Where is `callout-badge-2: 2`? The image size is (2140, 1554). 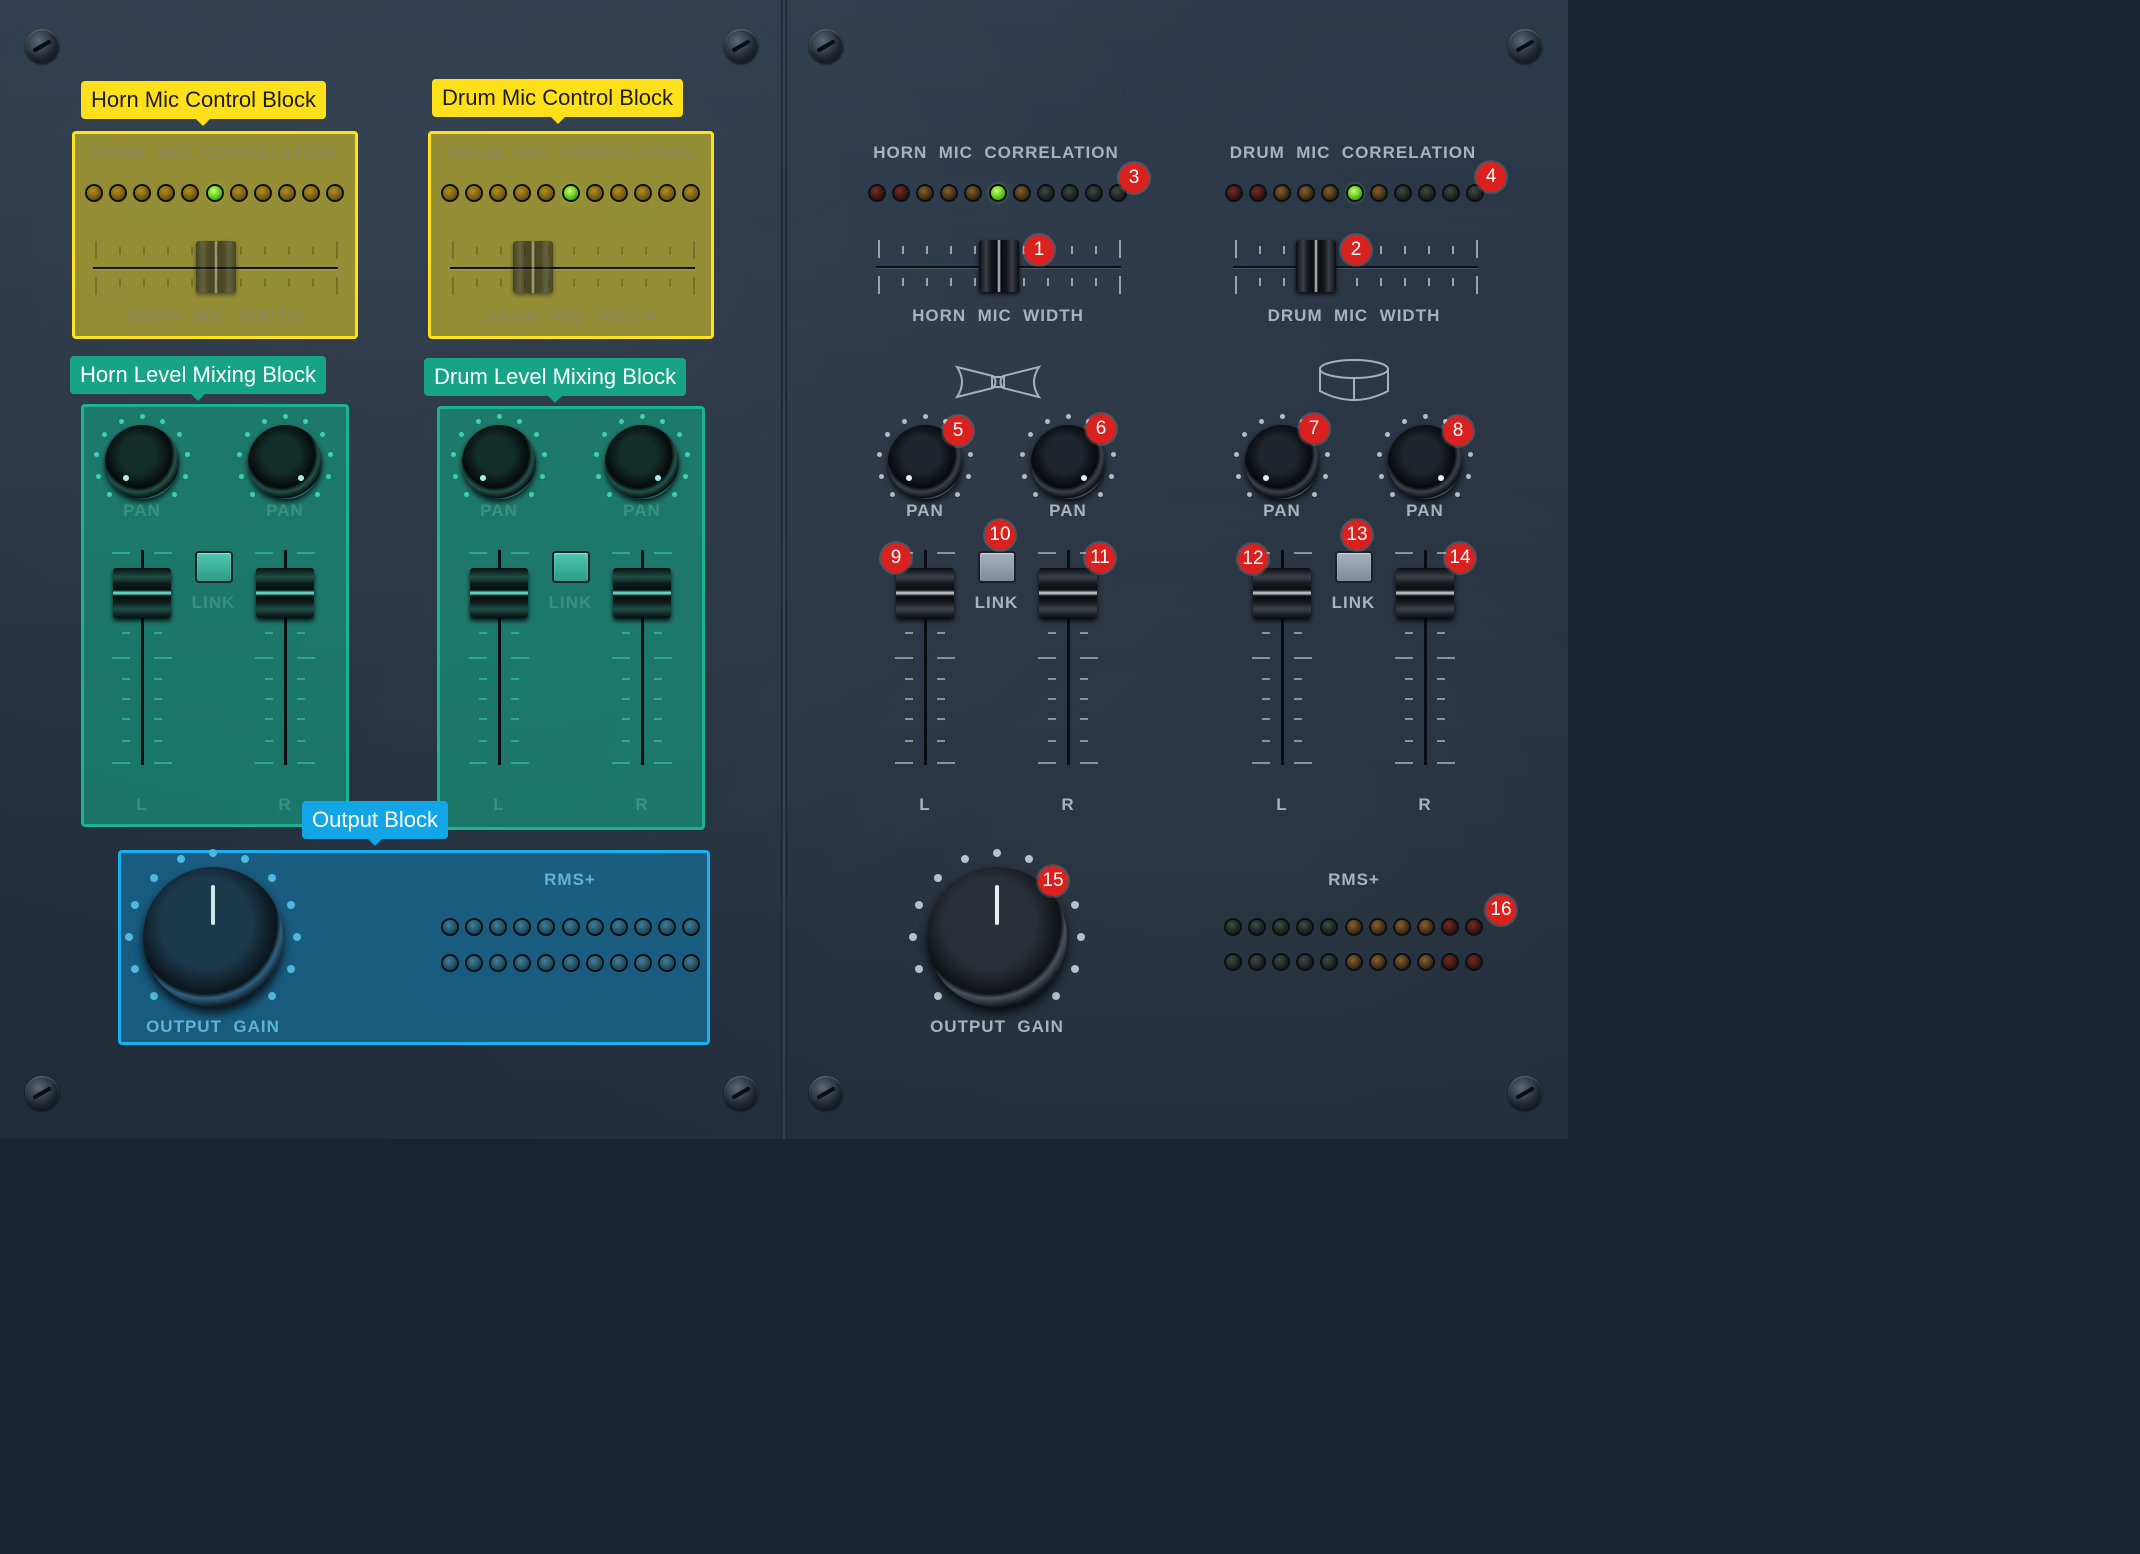 callout-badge-2: 2 is located at coordinates (1356, 250).